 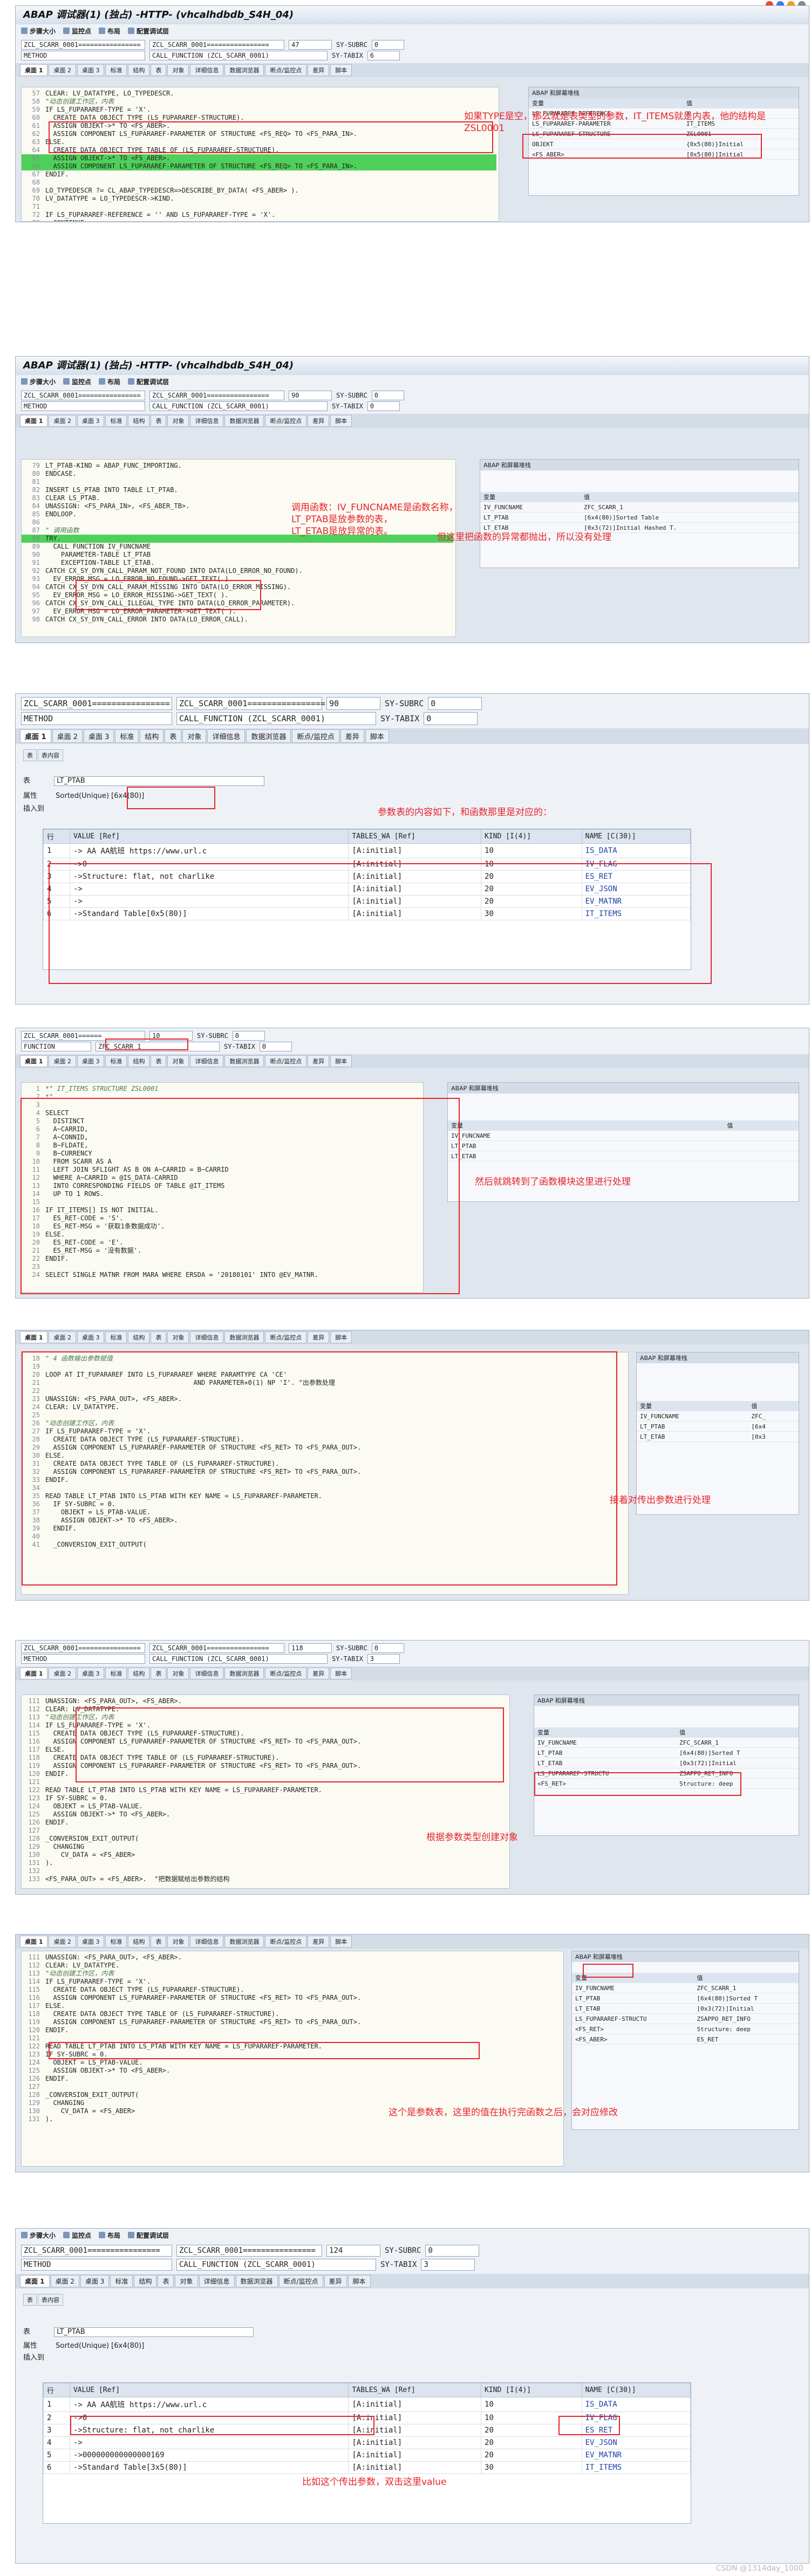 What do you see at coordinates (51, 2300) in the screenshot?
I see `subtab-table-content: 表内容` at bounding box center [51, 2300].